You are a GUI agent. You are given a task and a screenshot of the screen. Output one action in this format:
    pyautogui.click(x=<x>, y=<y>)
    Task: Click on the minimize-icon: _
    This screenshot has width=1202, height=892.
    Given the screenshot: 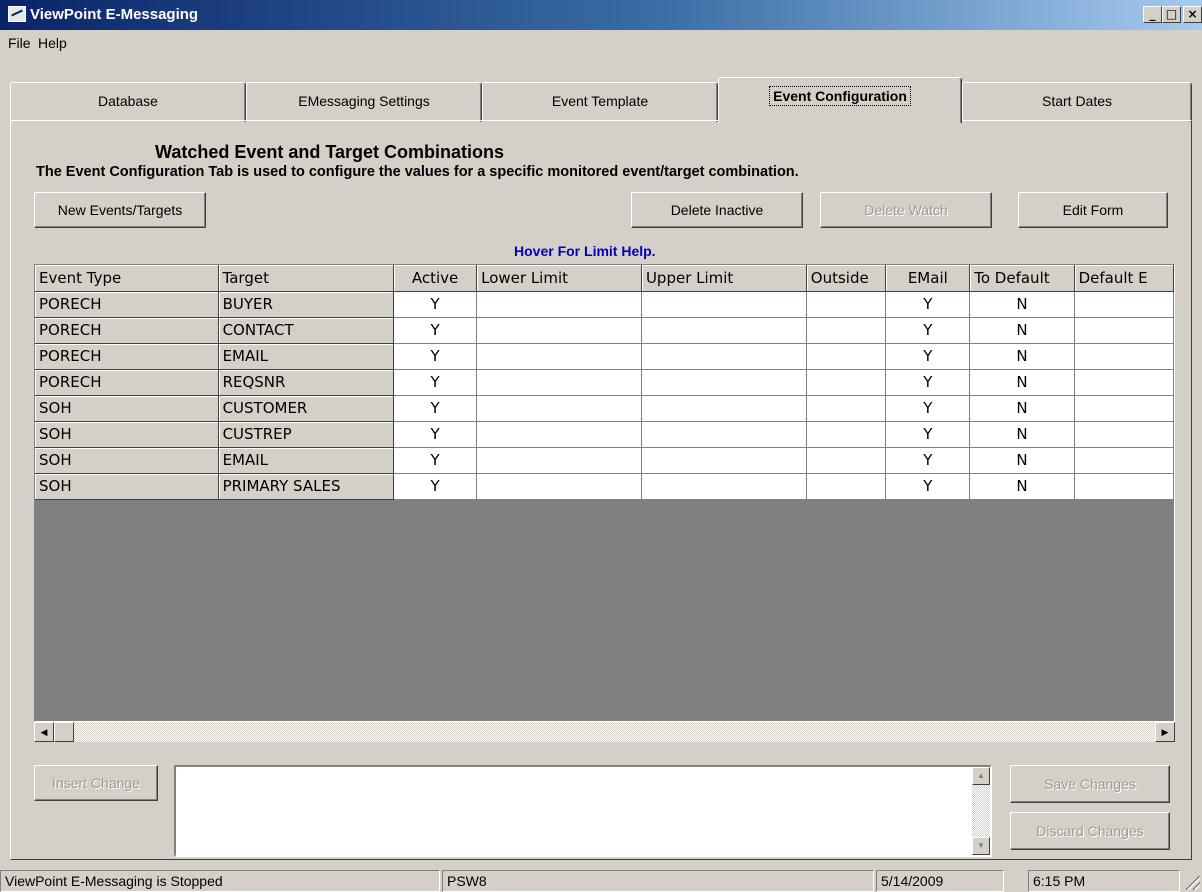 What is the action you would take?
    pyautogui.click(x=1152, y=14)
    